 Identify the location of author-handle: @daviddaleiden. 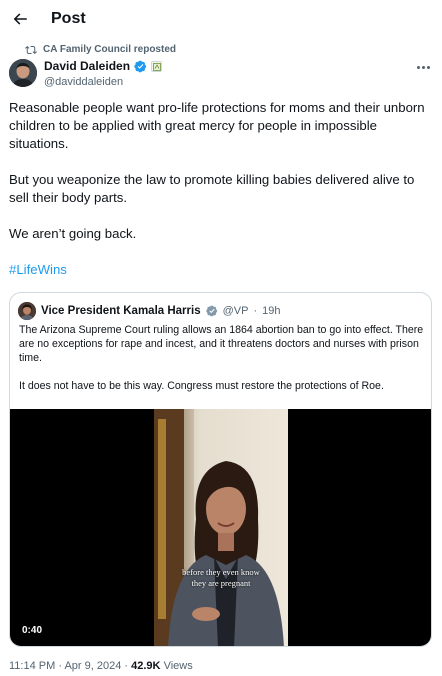
(83, 82).